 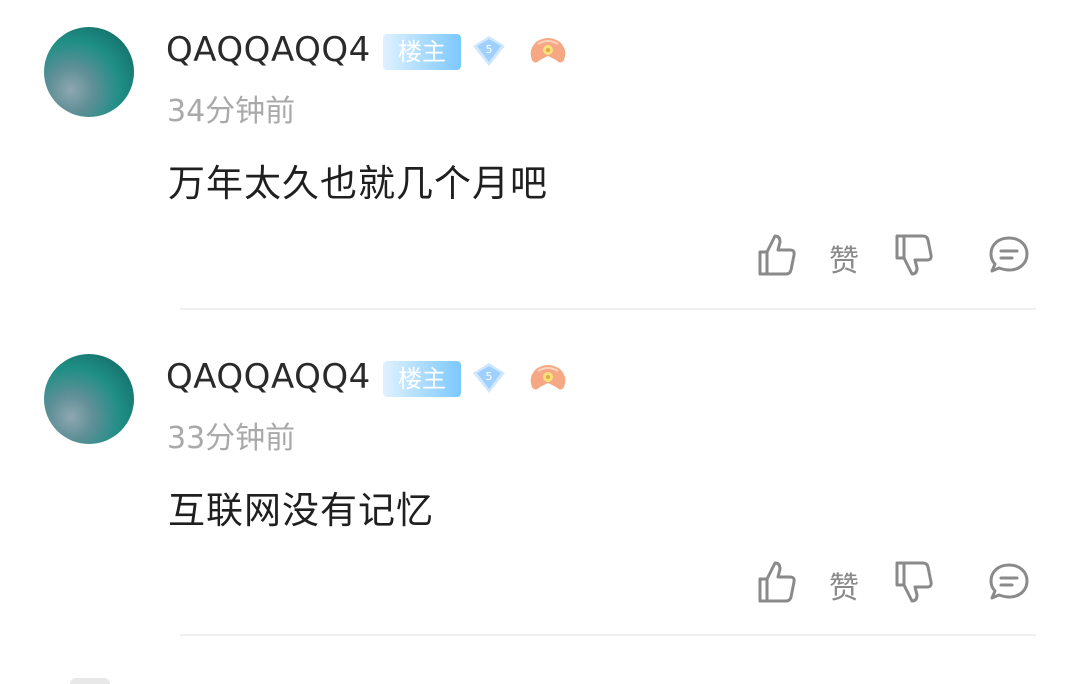 I want to click on comment-text: 互联网没有记忆, so click(x=301, y=507).